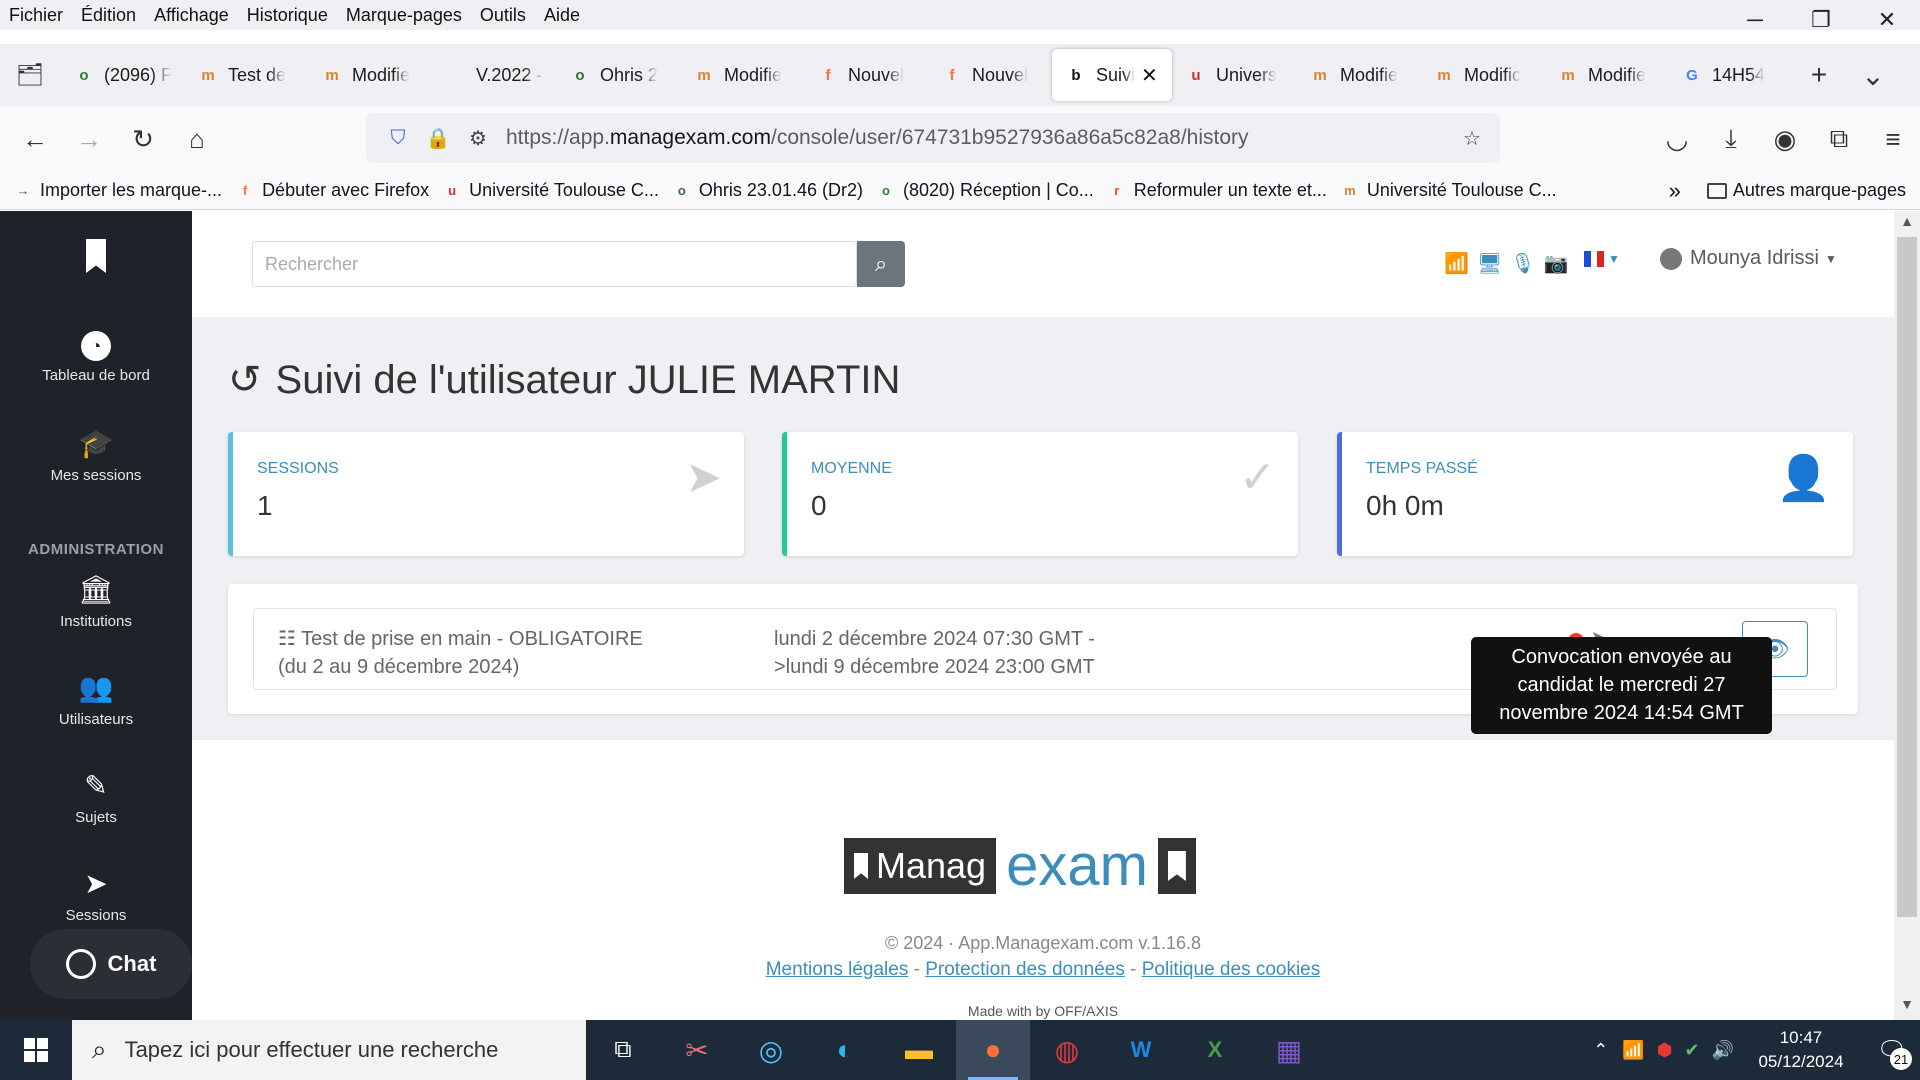 The width and height of the screenshot is (1920, 1080). Describe the element at coordinates (697, 1050) in the screenshot. I see `snipping-tool-icon: ✂` at that location.